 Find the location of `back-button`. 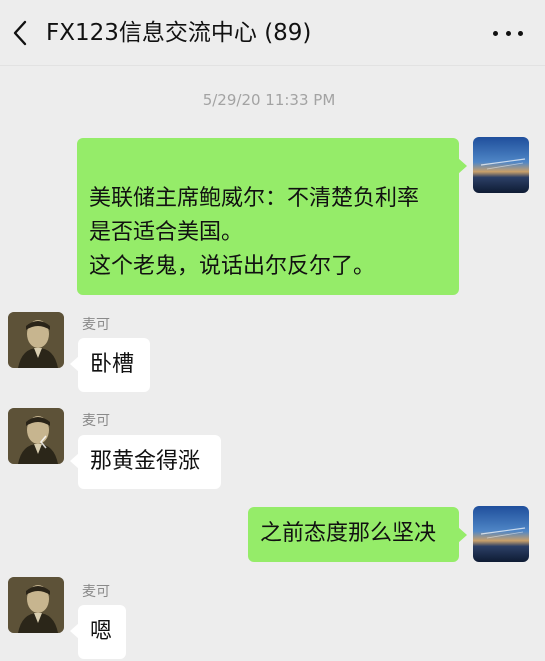

back-button is located at coordinates (20, 33).